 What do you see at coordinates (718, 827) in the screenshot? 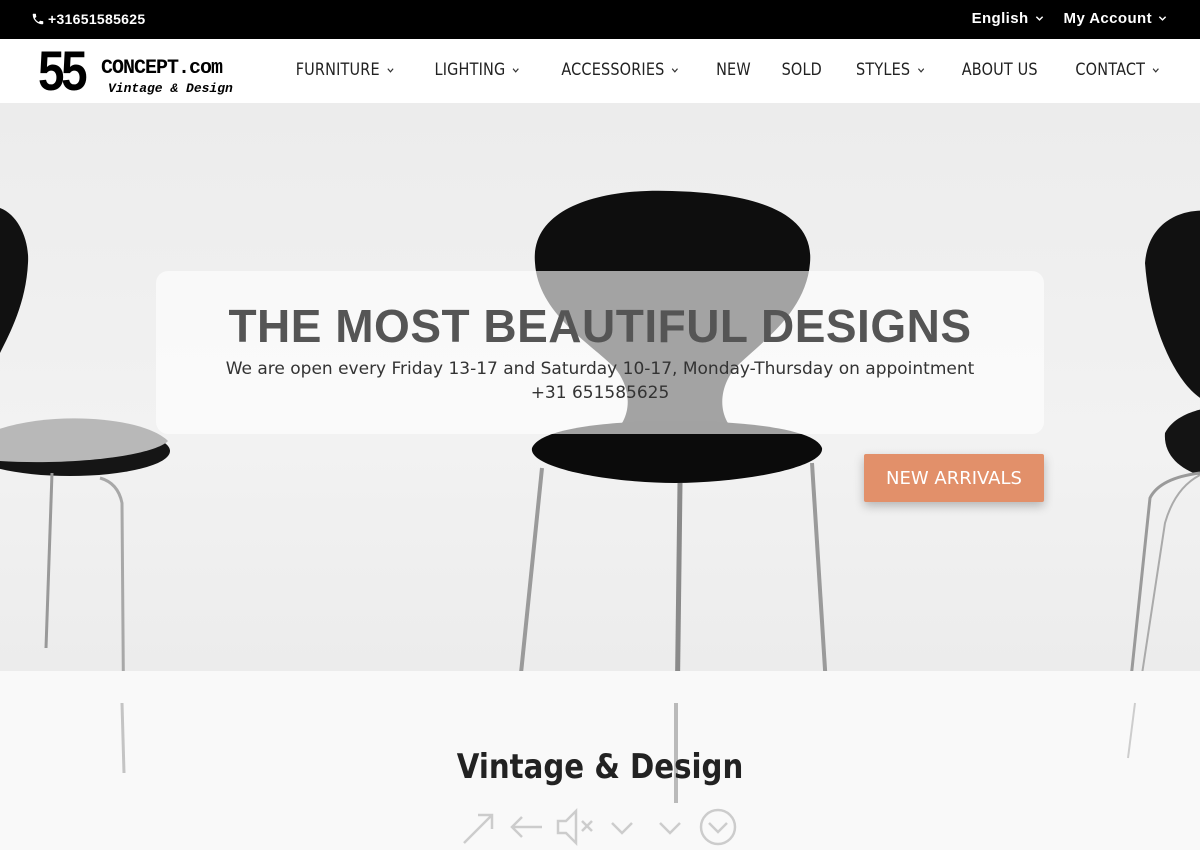
I see `circle-chevron-down-icon` at bounding box center [718, 827].